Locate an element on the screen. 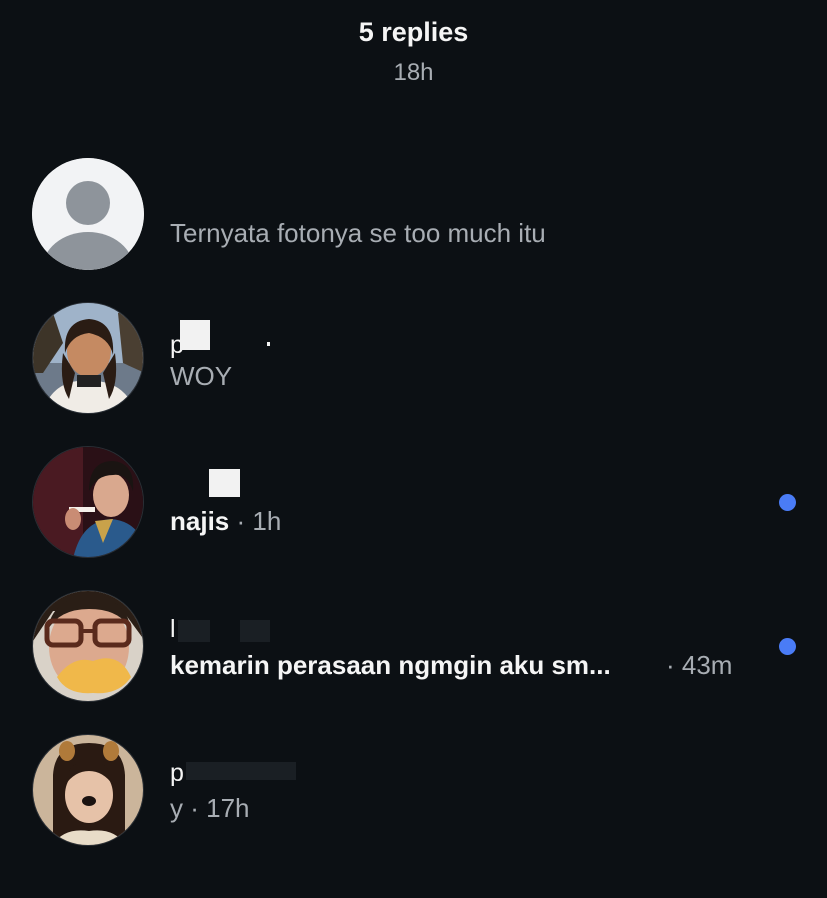 Image resolution: width=827 pixels, height=898 pixels. reply-item: p WOY is located at coordinates (413, 359).